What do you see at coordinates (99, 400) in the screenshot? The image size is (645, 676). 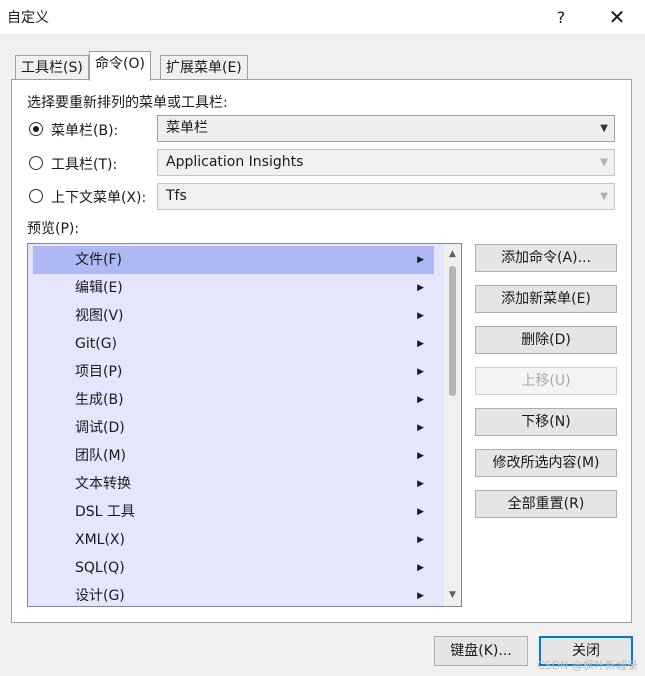 I see `menu-label: 生成(B)` at bounding box center [99, 400].